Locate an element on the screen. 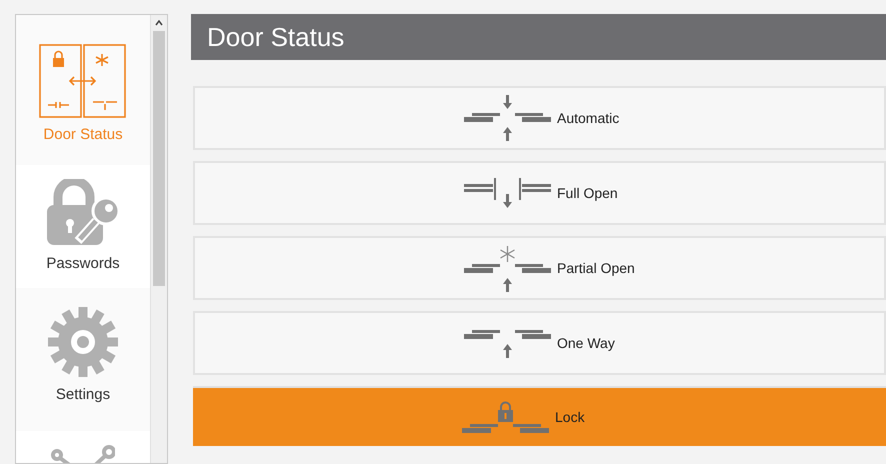 Image resolution: width=886 pixels, height=464 pixels. mode-button: One Way is located at coordinates (539, 343).